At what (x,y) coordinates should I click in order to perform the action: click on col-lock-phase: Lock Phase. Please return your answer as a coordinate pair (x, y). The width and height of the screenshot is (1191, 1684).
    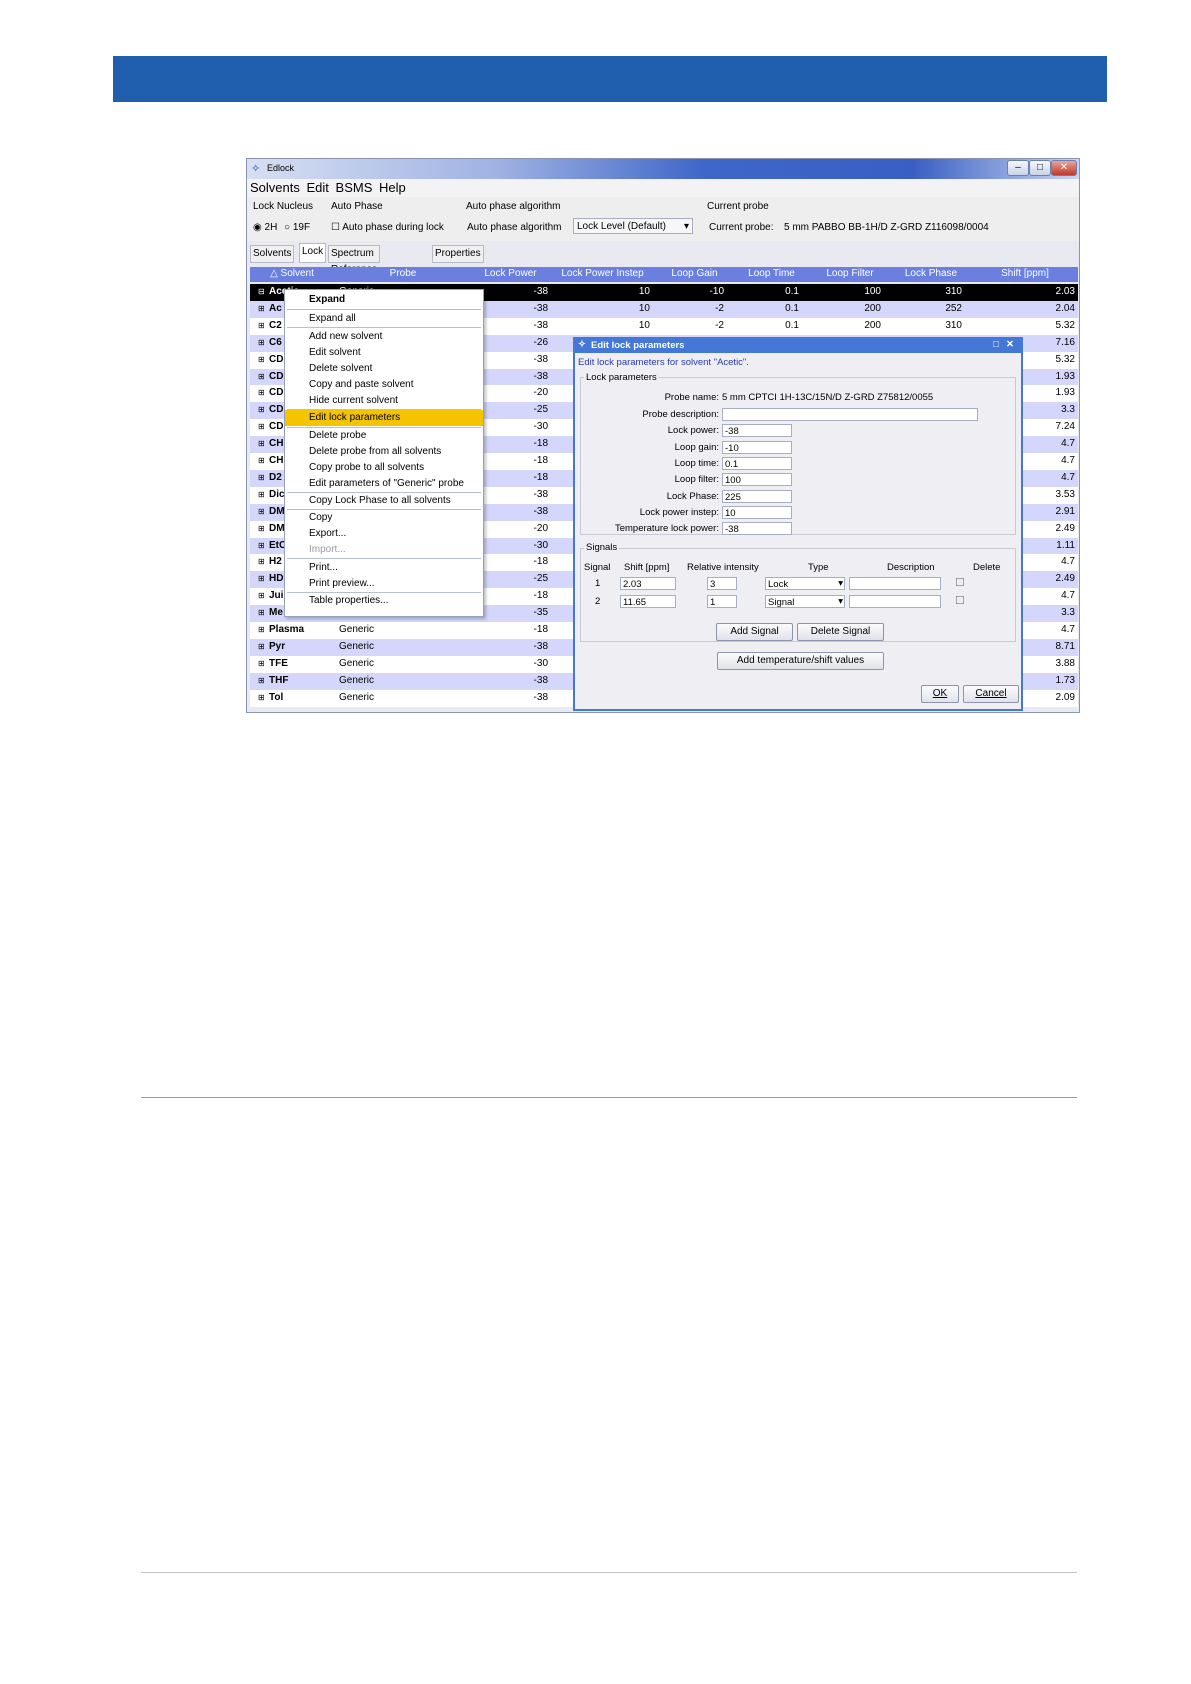
    Looking at the image, I should click on (931, 273).